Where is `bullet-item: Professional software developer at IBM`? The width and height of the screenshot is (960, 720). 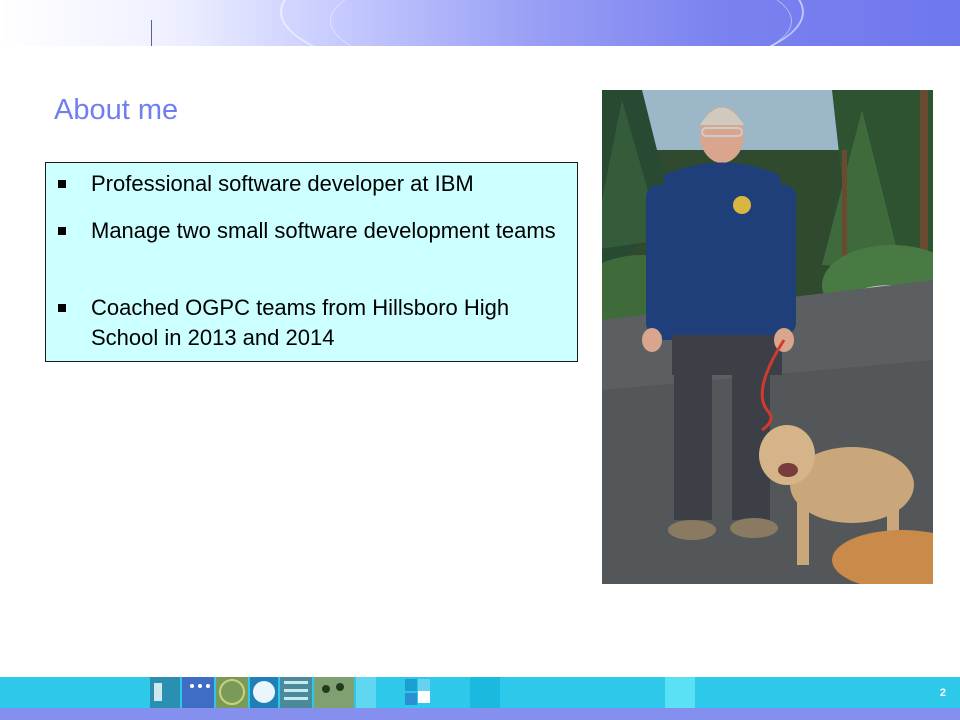
bullet-item: Professional software developer at IBM is located at coordinates (313, 184).